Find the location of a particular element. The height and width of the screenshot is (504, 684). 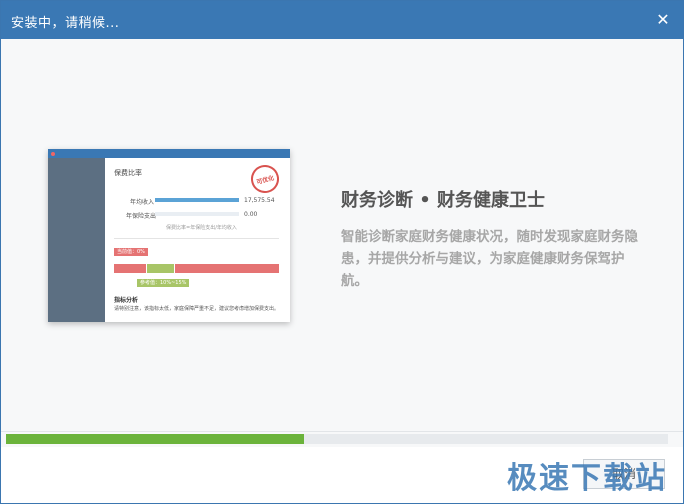

preview-formula-note: 保费比率=年保险支出/年均收入 is located at coordinates (201, 228).